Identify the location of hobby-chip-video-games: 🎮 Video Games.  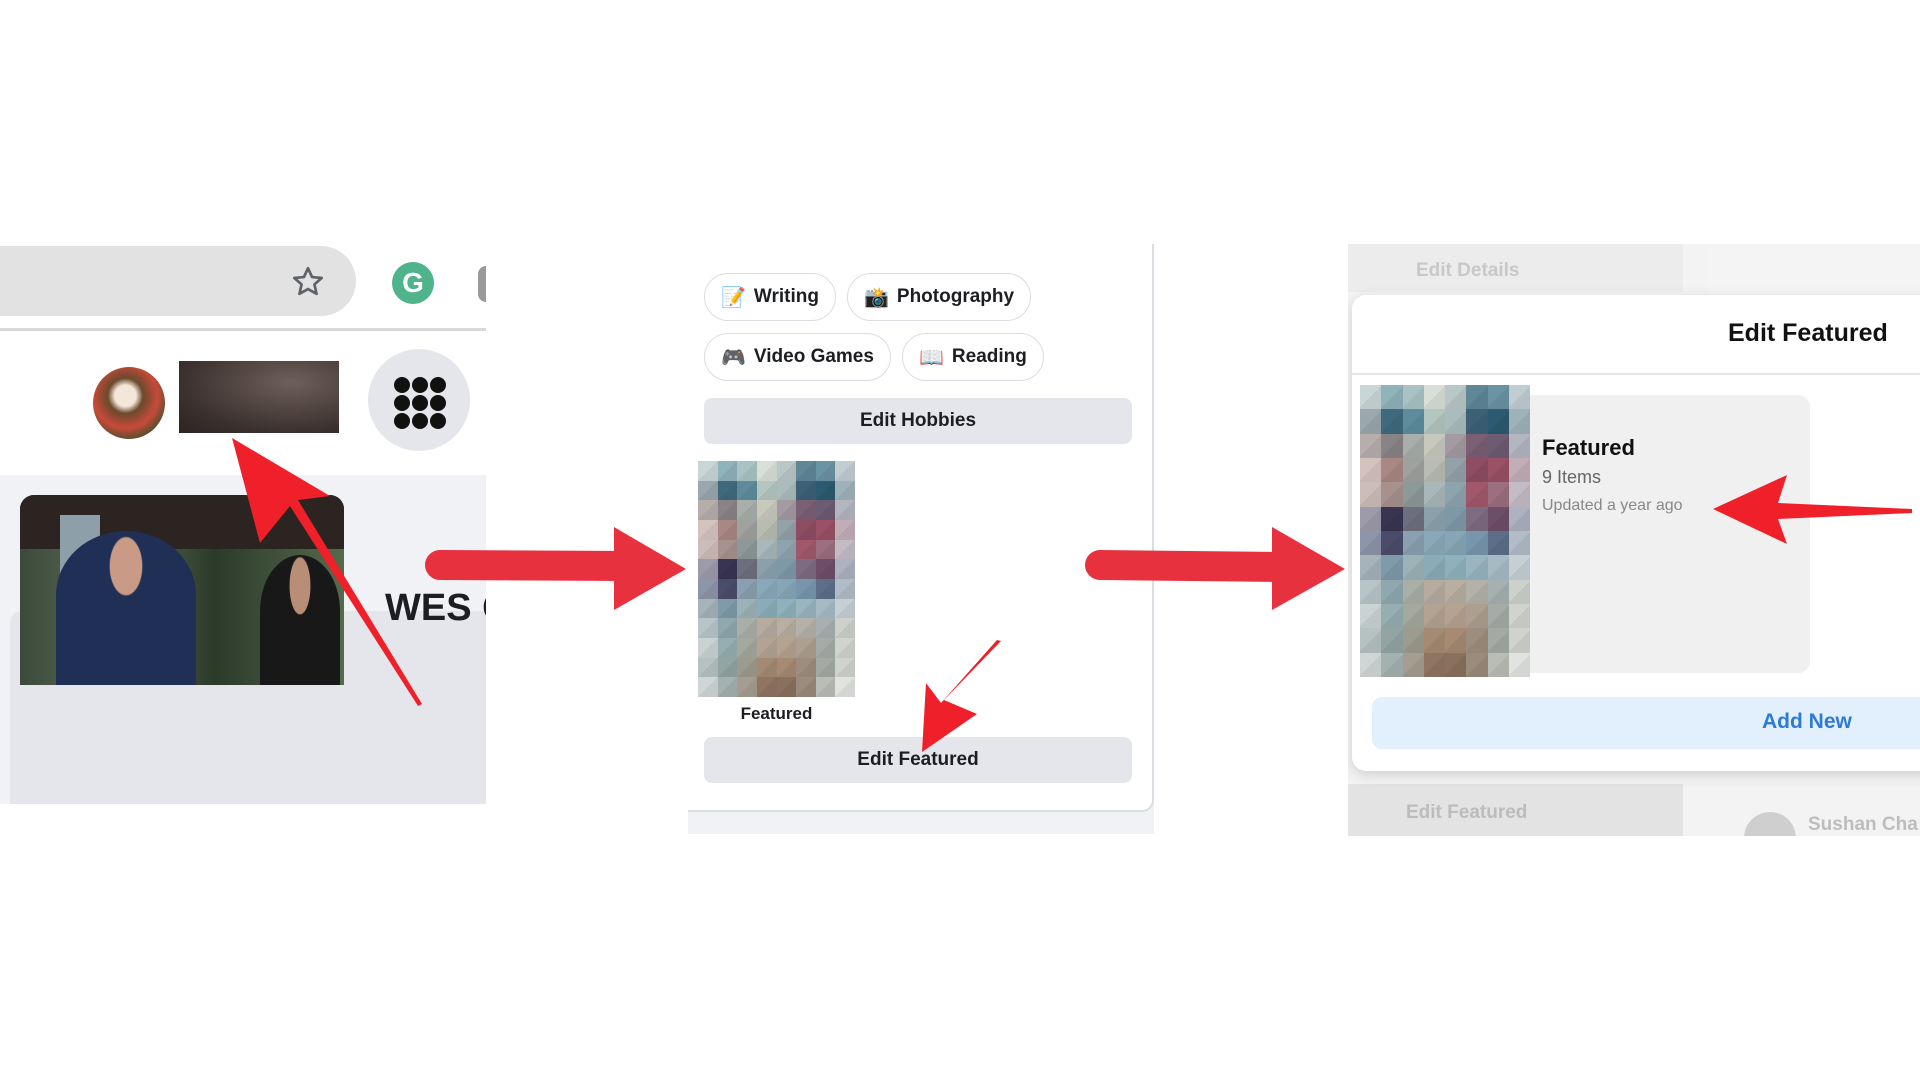
(797, 357).